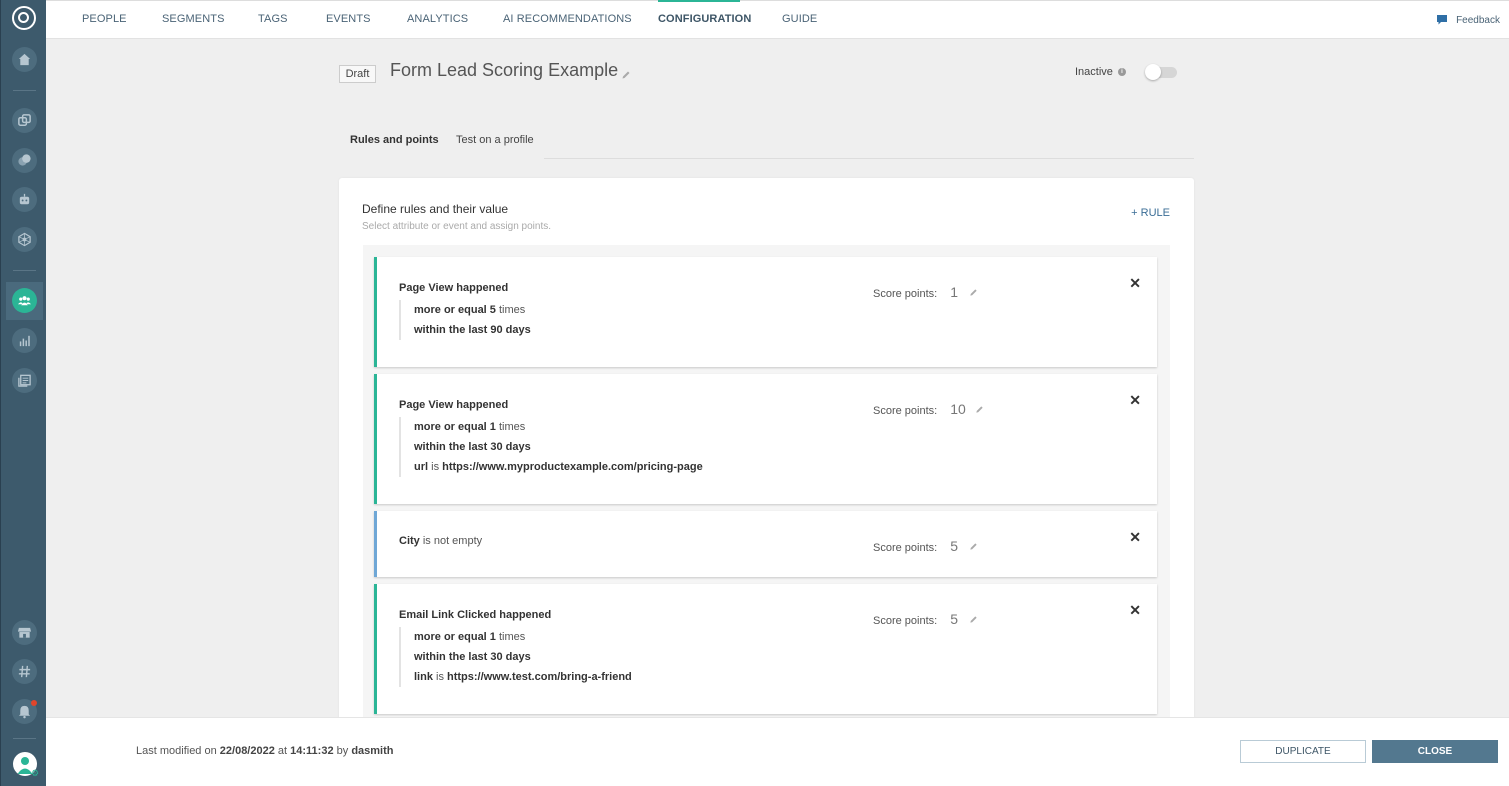 This screenshot has height=786, width=1509. Describe the element at coordinates (869, 158) in the screenshot. I see `tabs-divider` at that location.